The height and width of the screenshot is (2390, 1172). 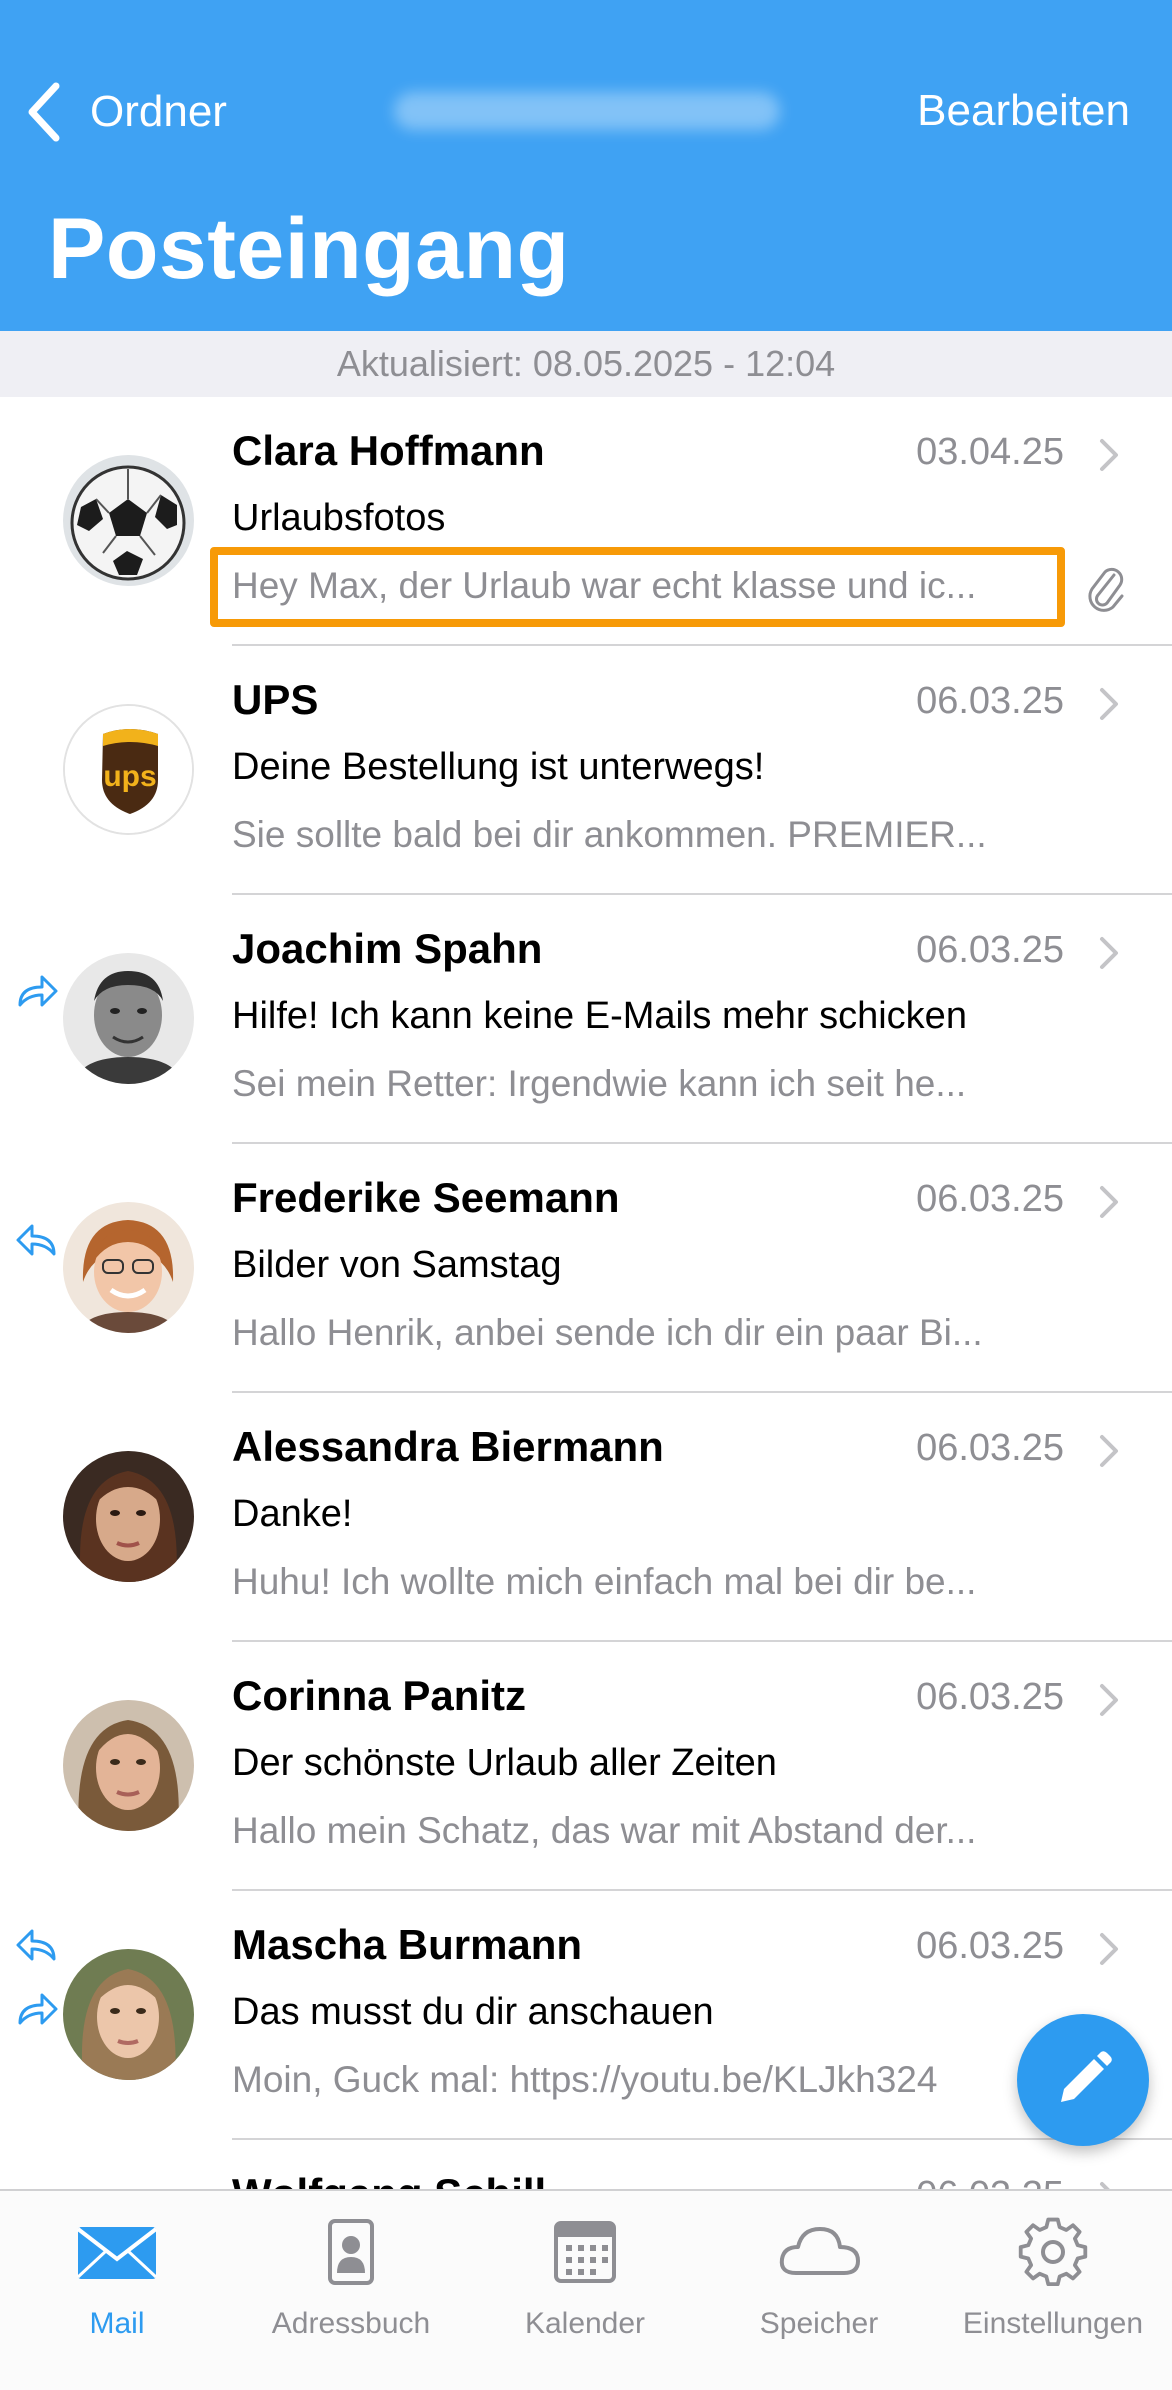 I want to click on sender-name: Clara Hoffmann, so click(x=388, y=450).